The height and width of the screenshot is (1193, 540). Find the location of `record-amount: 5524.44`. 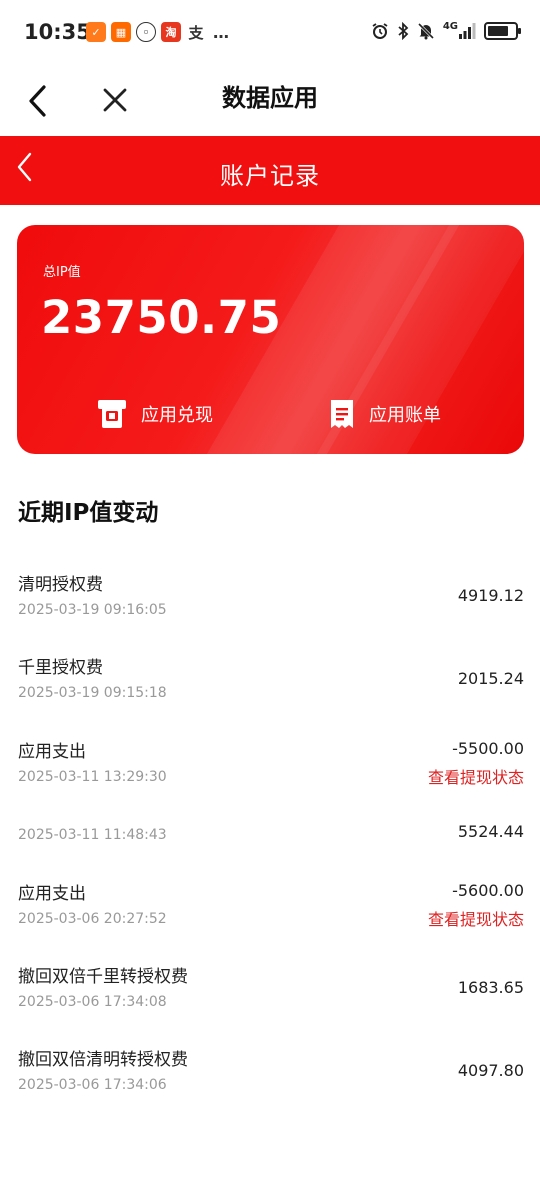

record-amount: 5524.44 is located at coordinates (490, 831).